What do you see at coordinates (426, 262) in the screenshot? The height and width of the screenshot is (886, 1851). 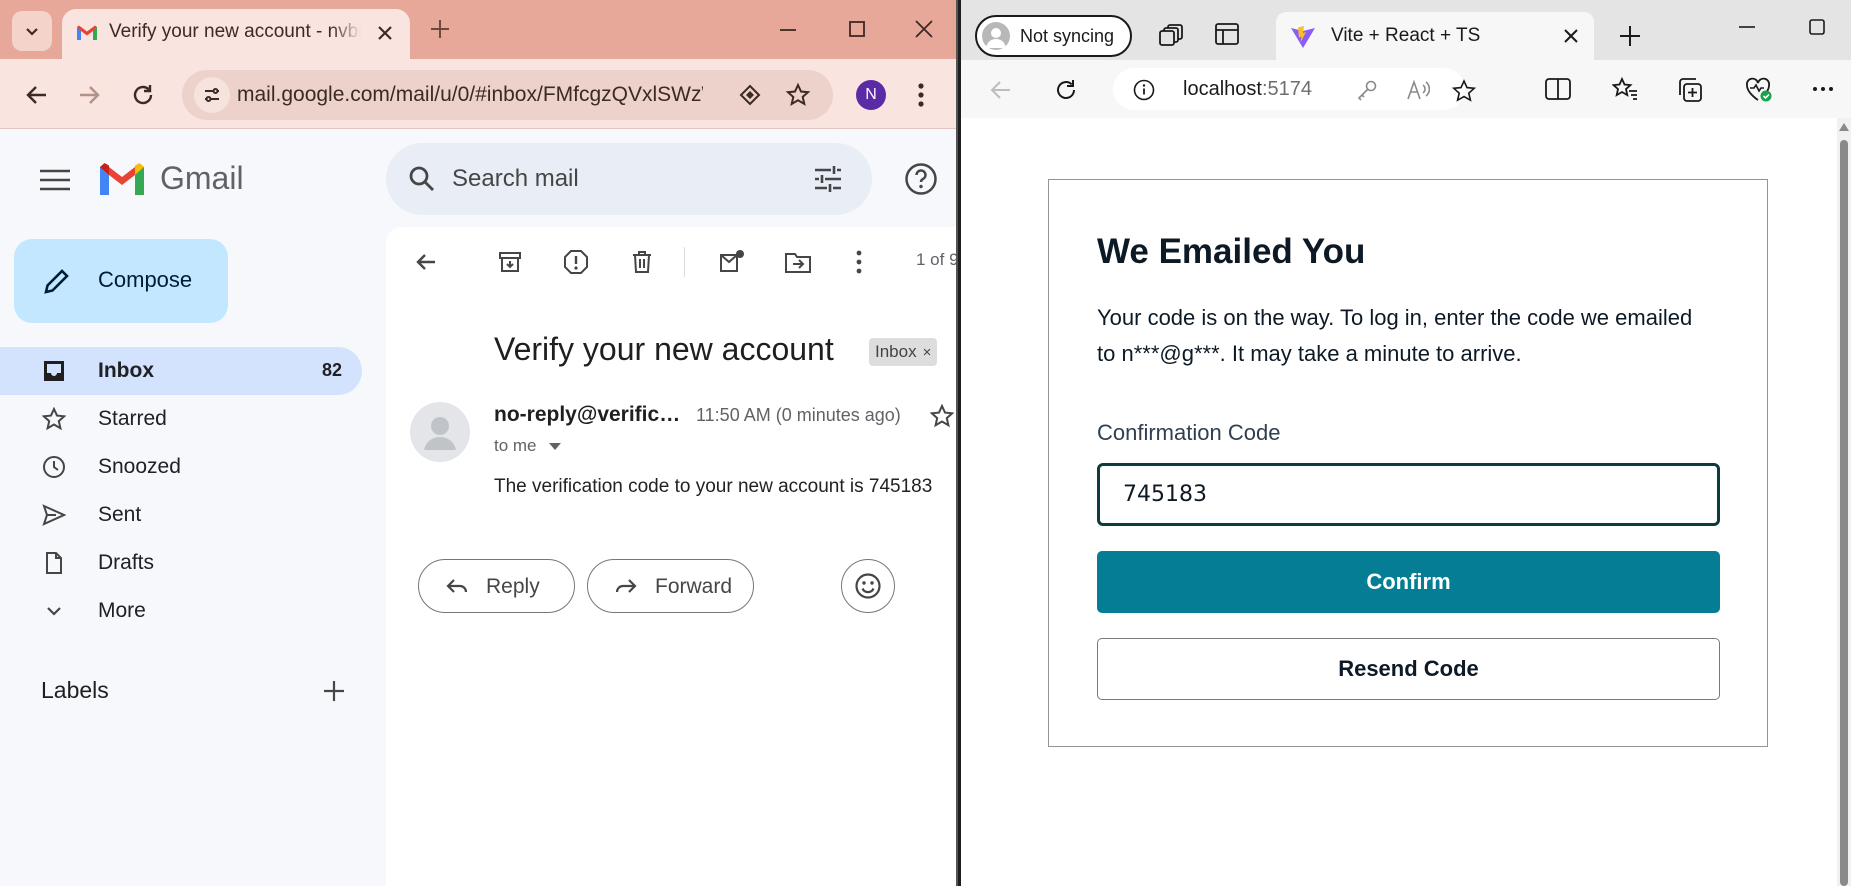 I see `back-to-inbox-icon` at bounding box center [426, 262].